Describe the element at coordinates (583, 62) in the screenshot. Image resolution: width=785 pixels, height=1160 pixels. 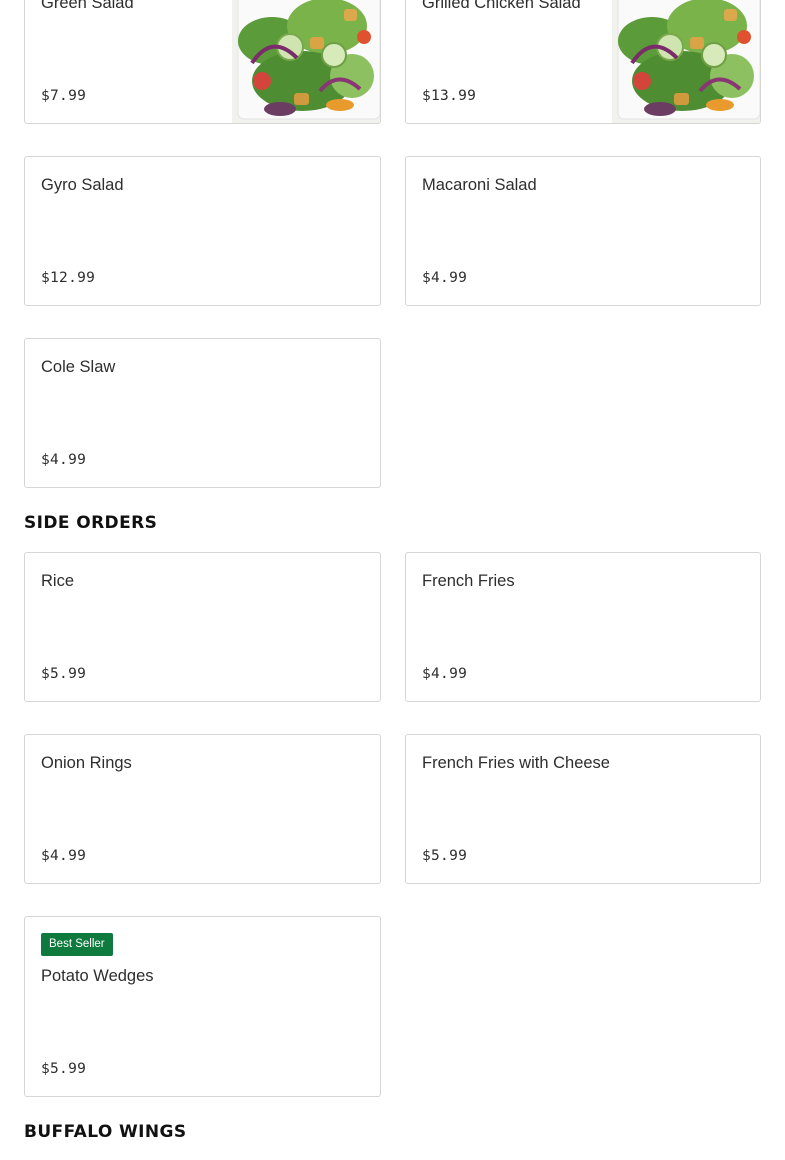
I see `menu-item-card: Grilled Chicken Salad $13.99` at that location.